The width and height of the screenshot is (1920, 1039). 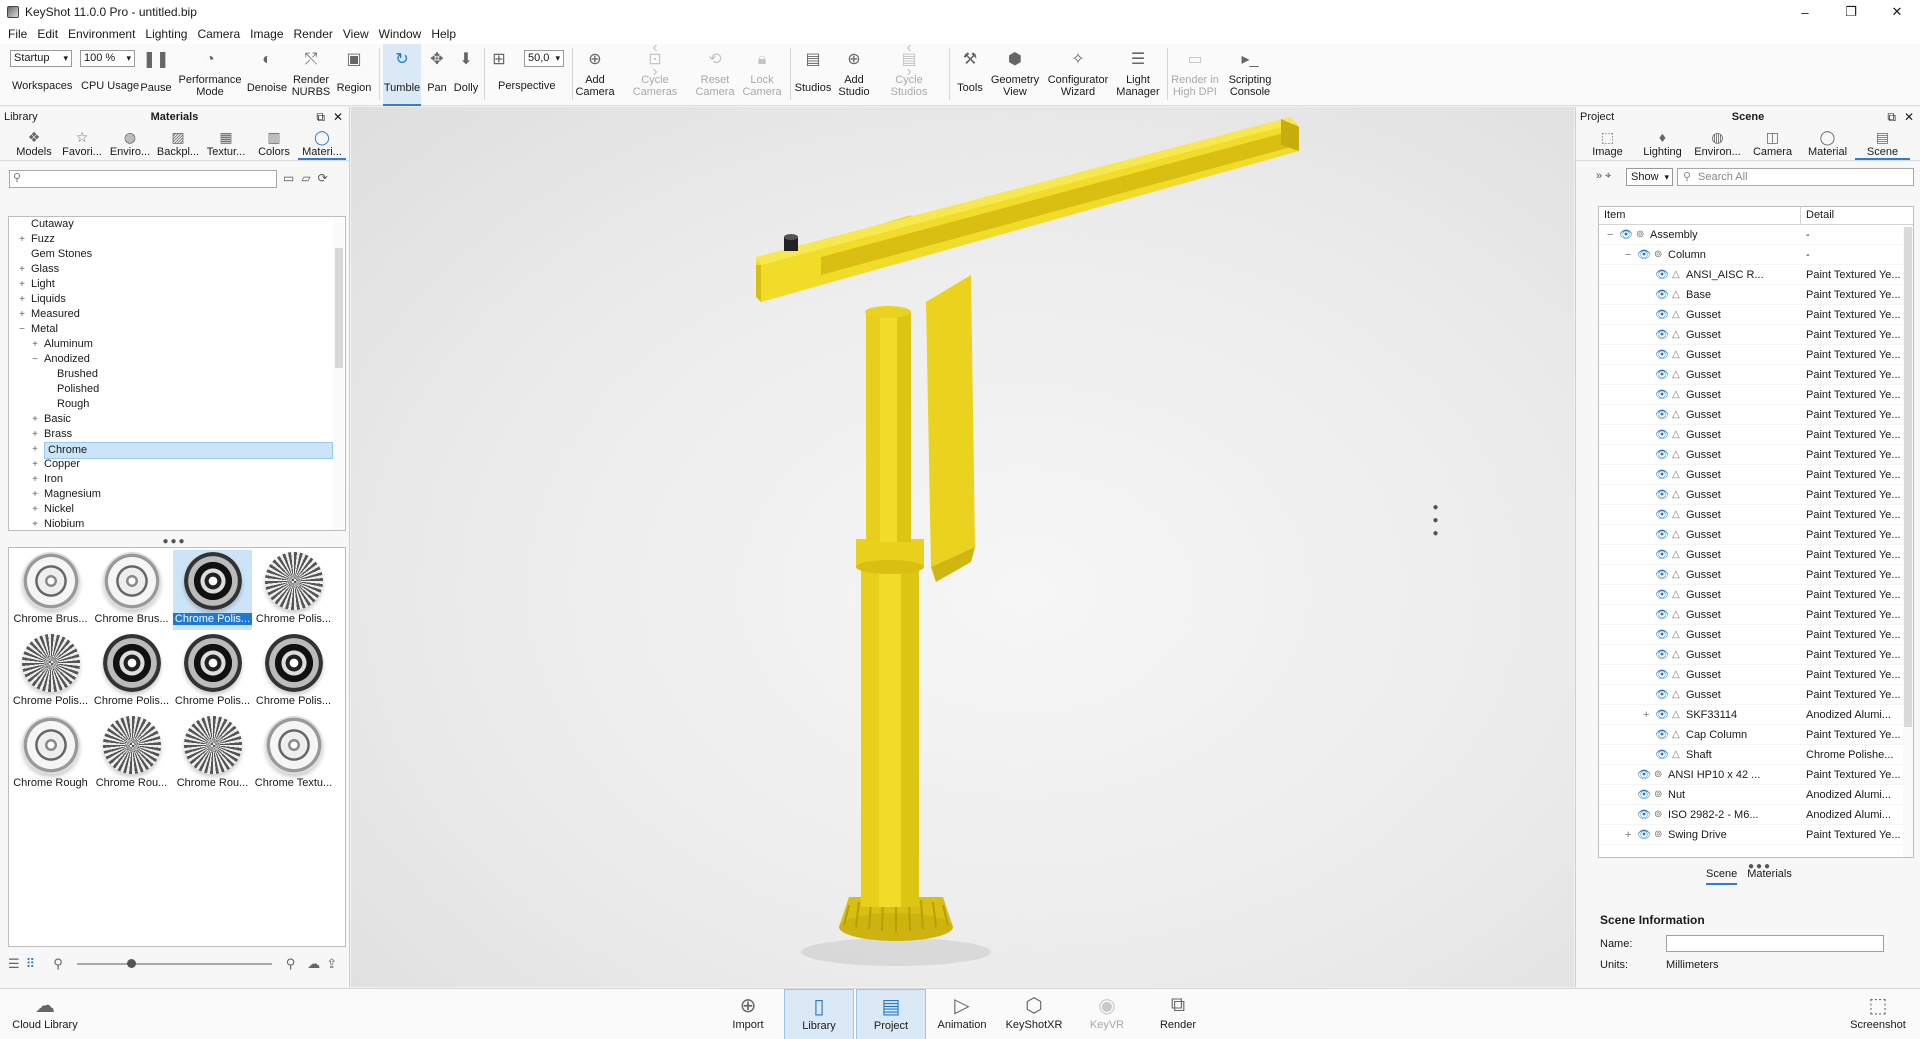 I want to click on menu-file: File, so click(x=17, y=34).